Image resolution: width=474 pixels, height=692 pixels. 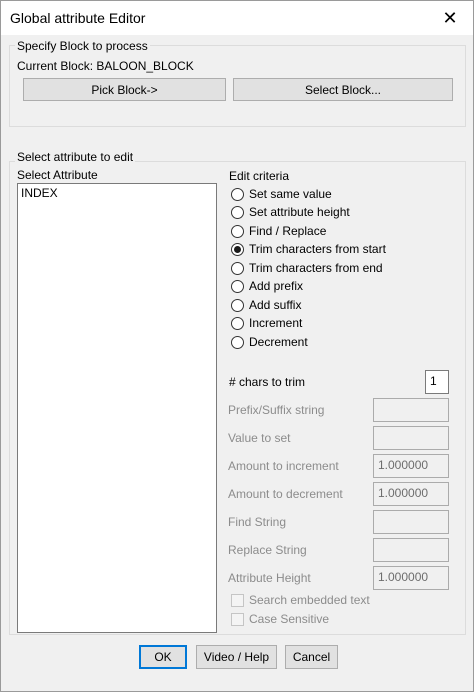 What do you see at coordinates (276, 410) in the screenshot?
I see `prefix-suffix-label: Prefix/Suffix string` at bounding box center [276, 410].